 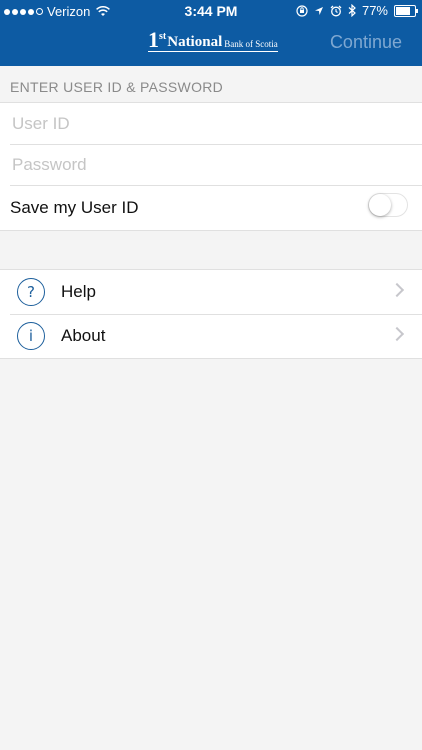 What do you see at coordinates (352, 10) in the screenshot?
I see `bluetooth-icon` at bounding box center [352, 10].